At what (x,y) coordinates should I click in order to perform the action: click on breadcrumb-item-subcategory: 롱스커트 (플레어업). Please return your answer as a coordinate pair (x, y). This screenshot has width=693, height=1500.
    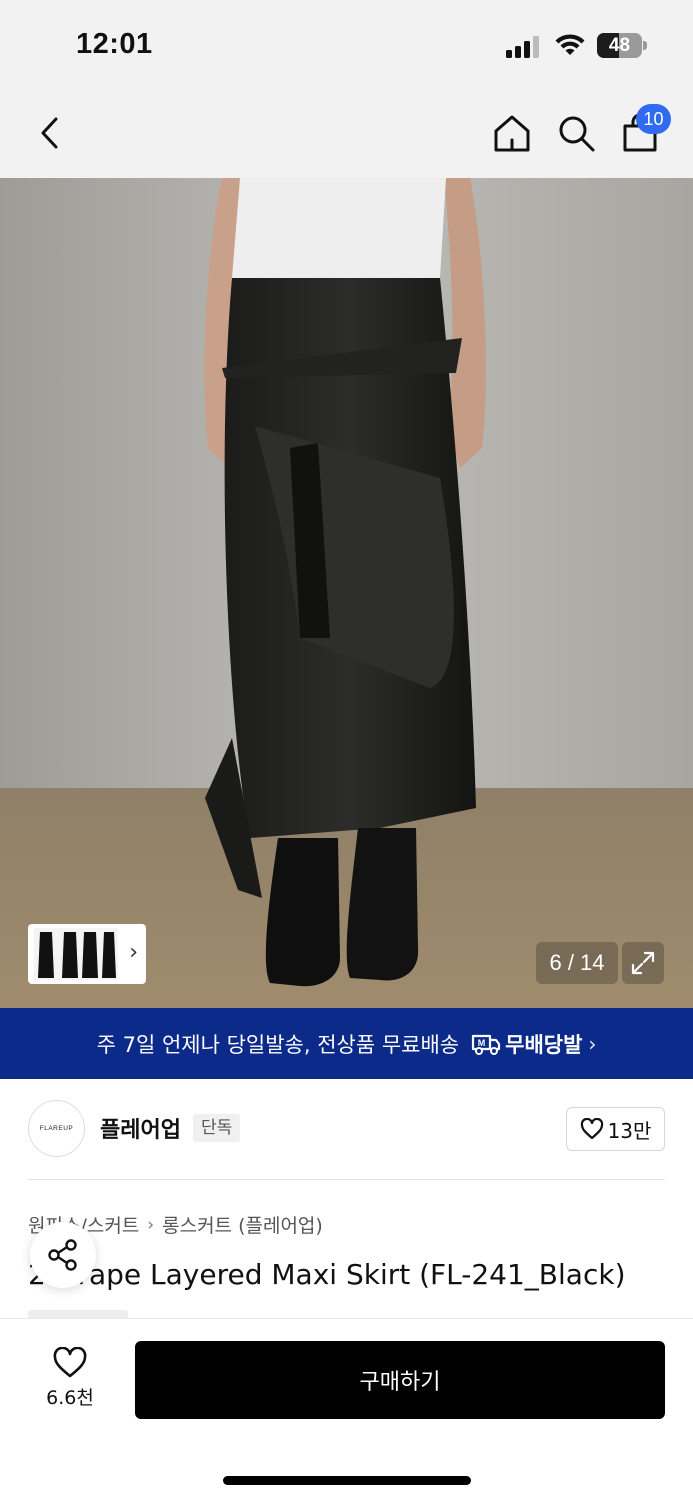
    Looking at the image, I should click on (242, 1224).